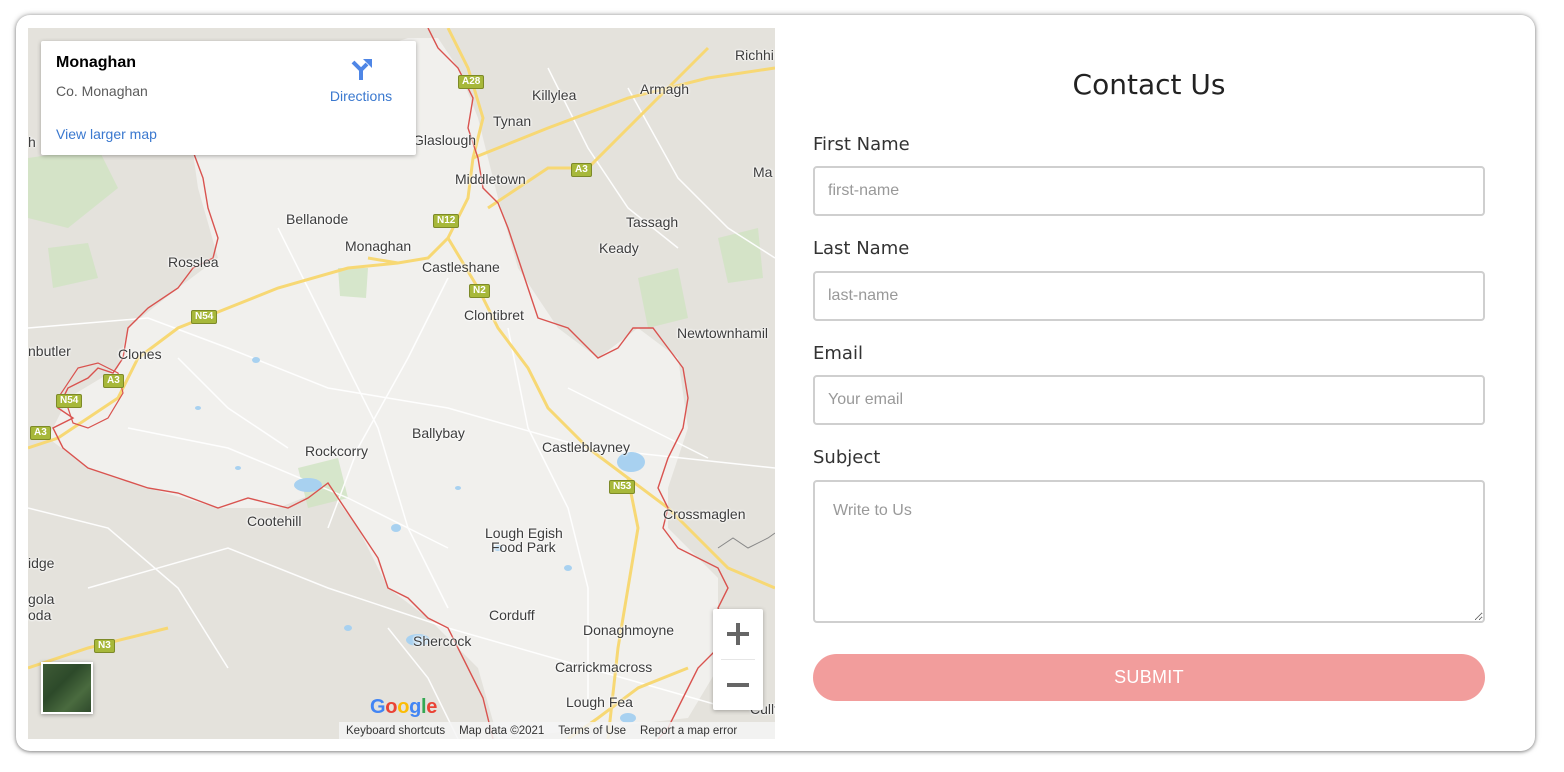  I want to click on zoom-controls, so click(738, 659).